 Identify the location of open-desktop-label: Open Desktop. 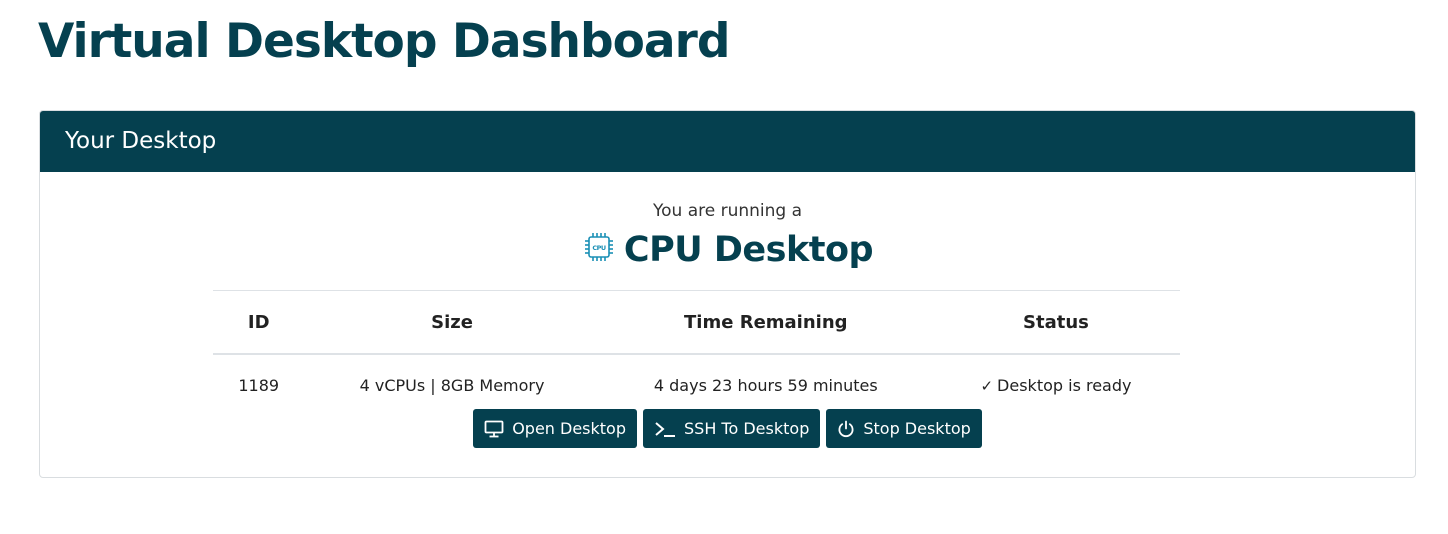
(569, 428).